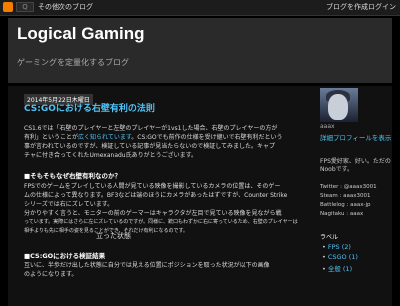  Describe the element at coordinates (51, 274) in the screenshot. I see `post-paragraph: のようになります。` at that location.